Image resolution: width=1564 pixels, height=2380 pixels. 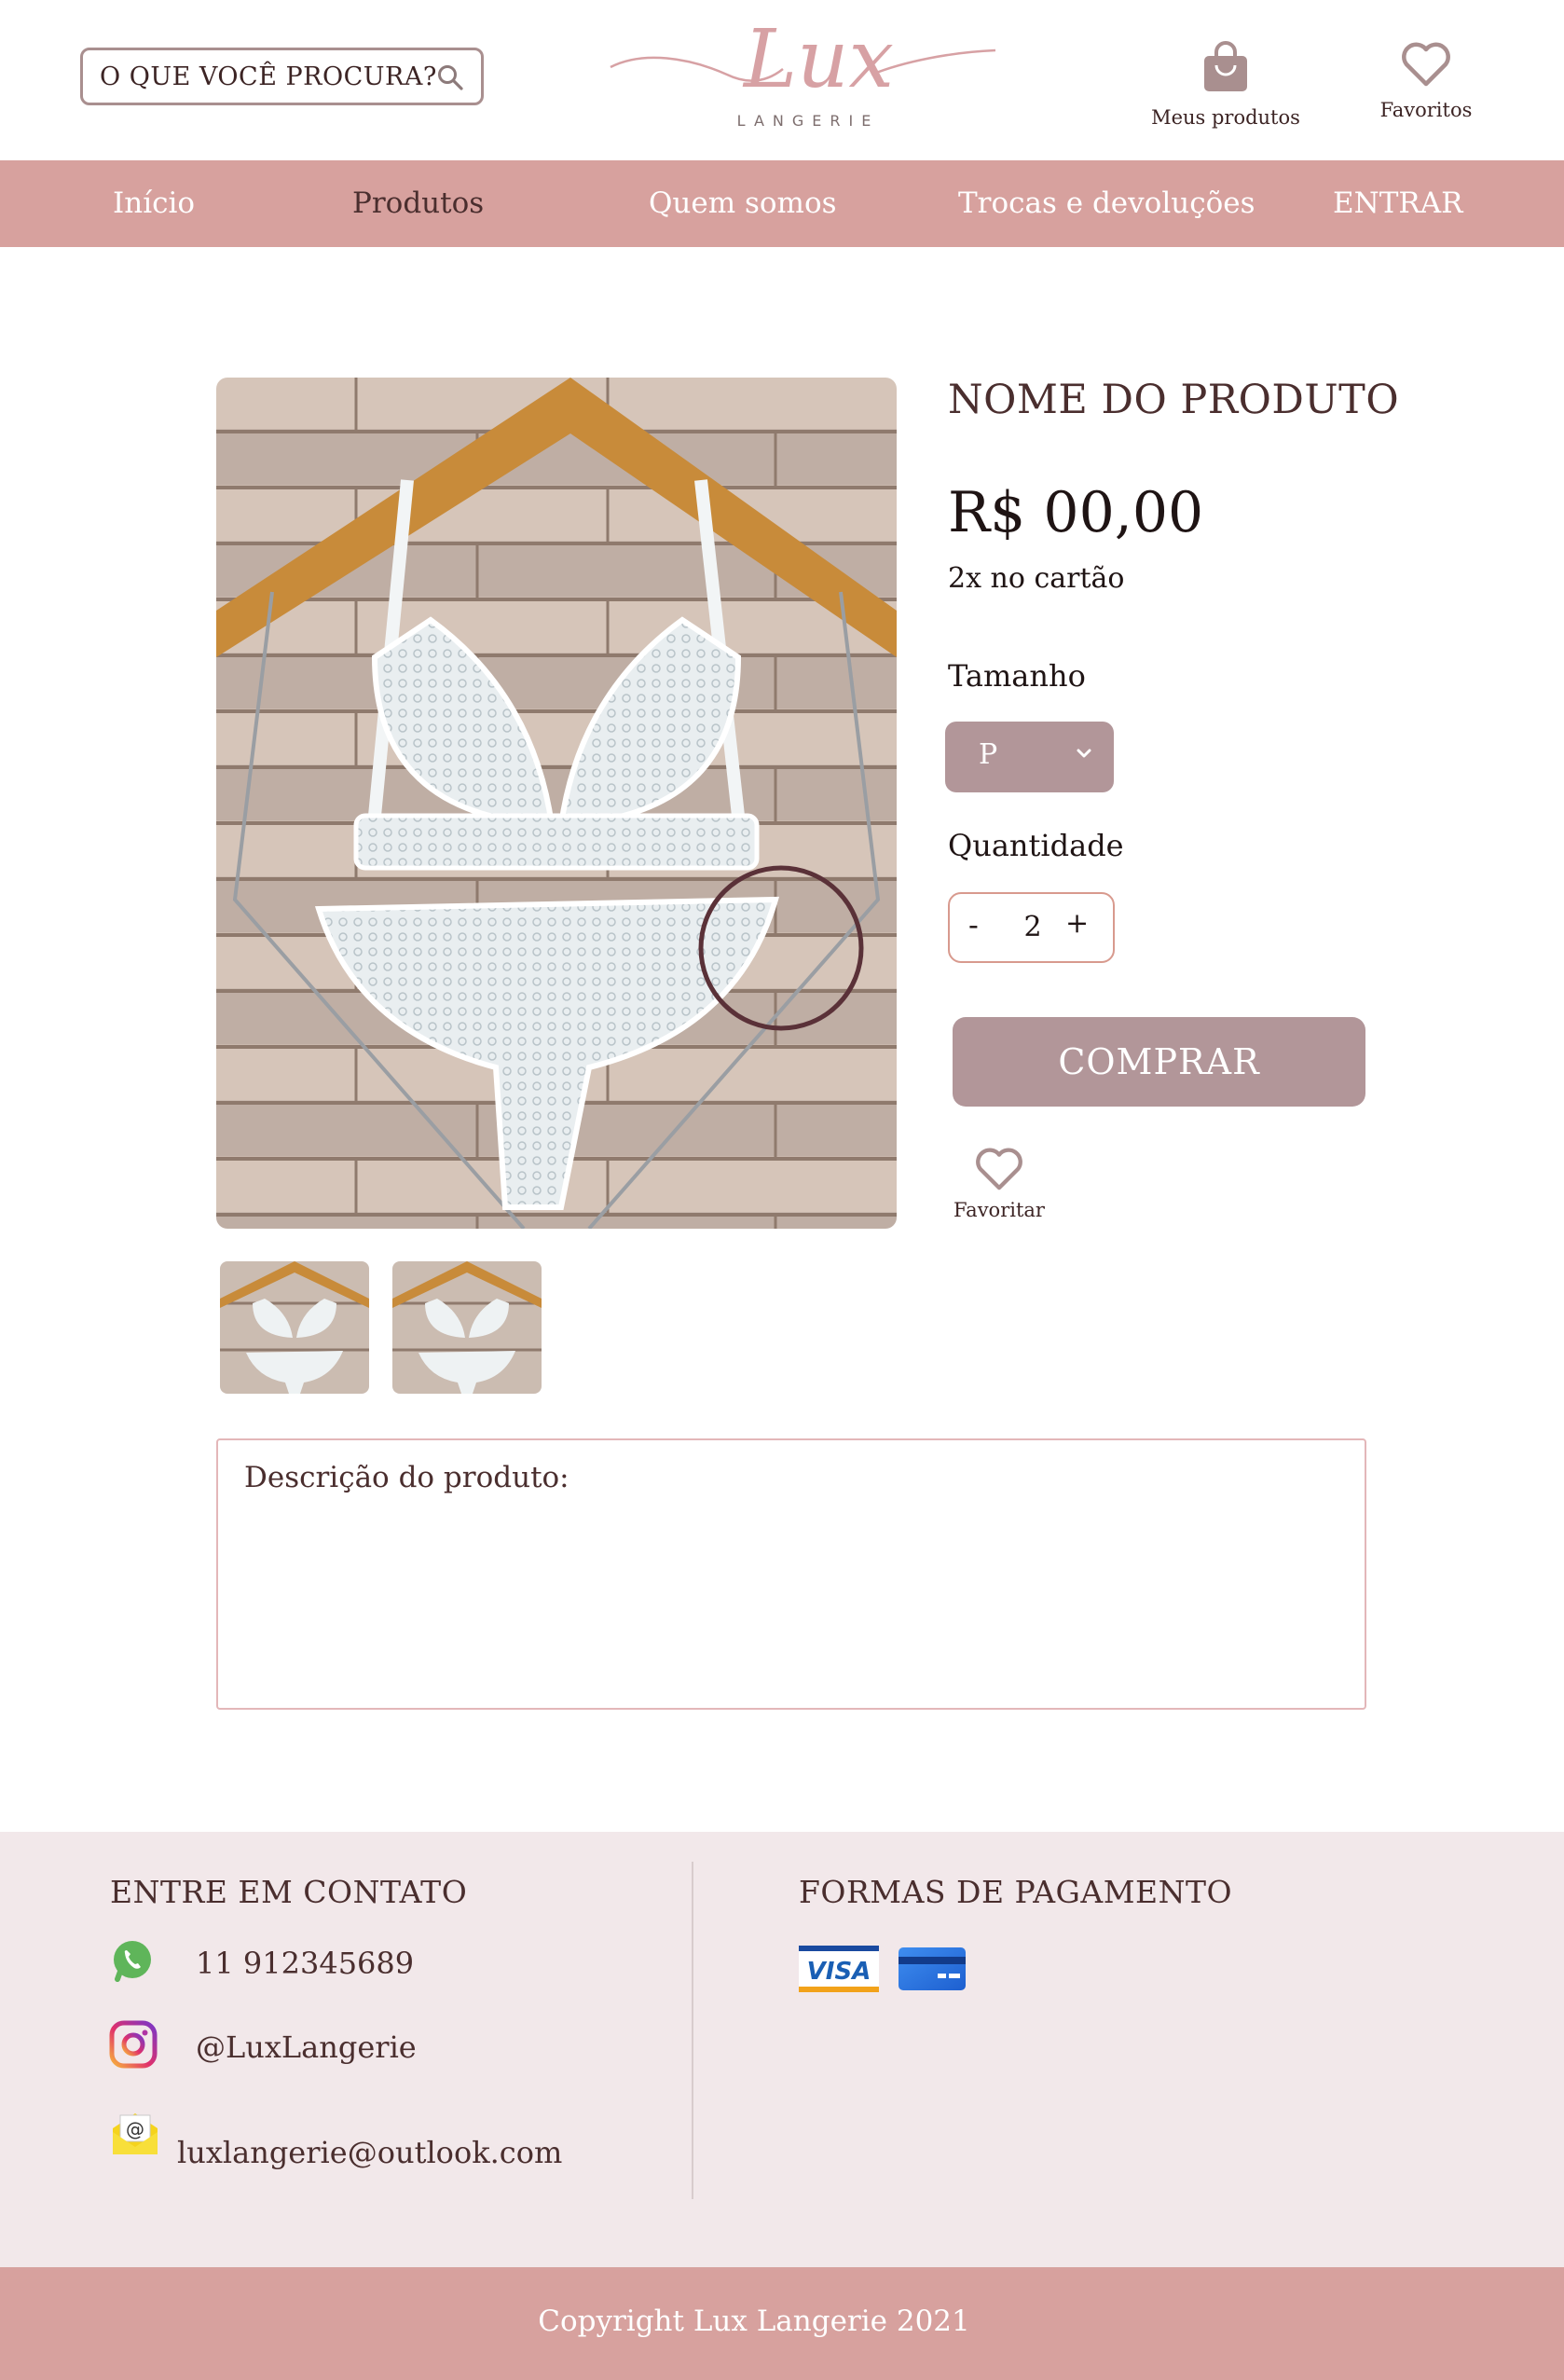 What do you see at coordinates (305, 1963) in the screenshot?
I see `phone-number: 11 912345689` at bounding box center [305, 1963].